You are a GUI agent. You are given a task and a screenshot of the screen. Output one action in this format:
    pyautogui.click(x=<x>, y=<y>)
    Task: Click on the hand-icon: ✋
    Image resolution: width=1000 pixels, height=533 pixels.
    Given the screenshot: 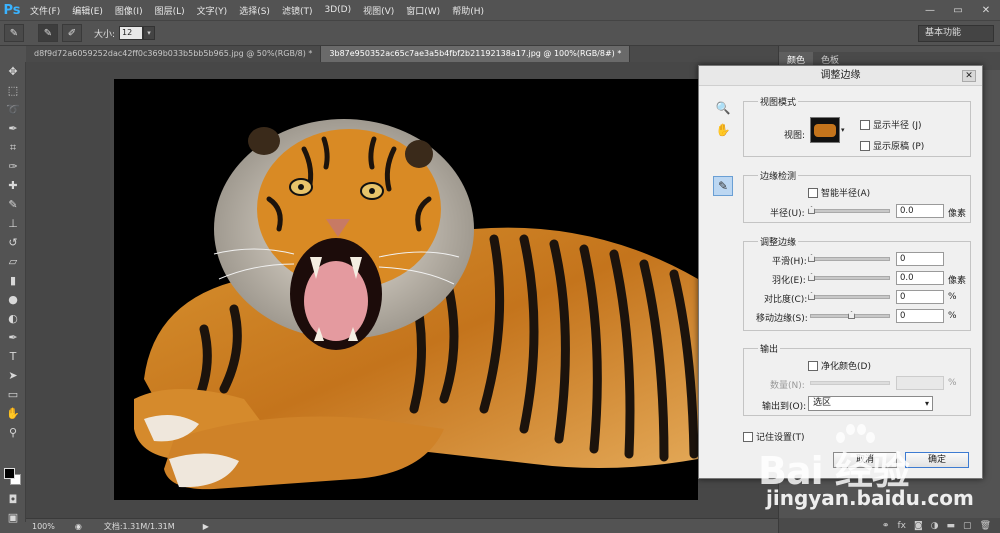 What is the action you would take?
    pyautogui.click(x=723, y=130)
    